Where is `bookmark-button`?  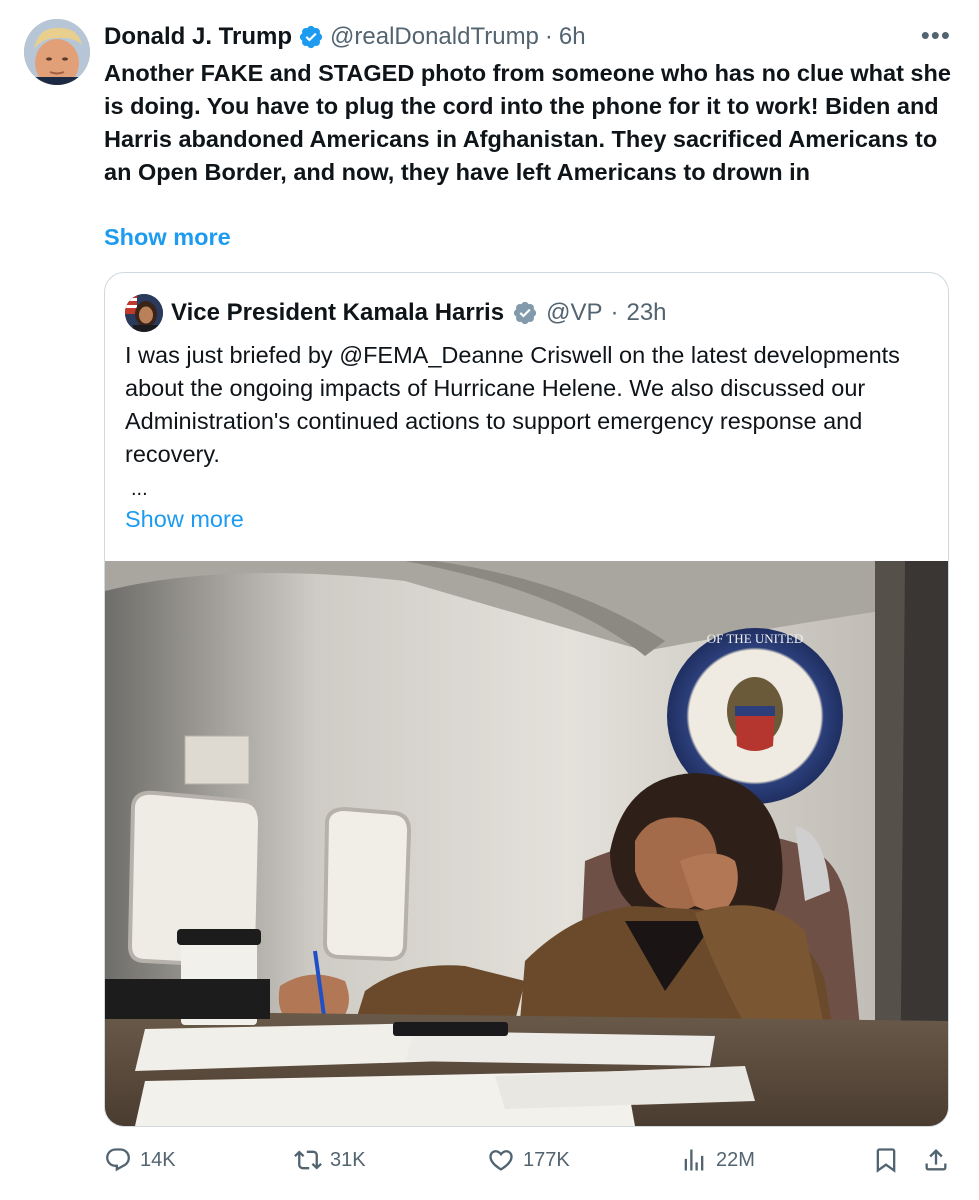 bookmark-button is located at coordinates (886, 1160).